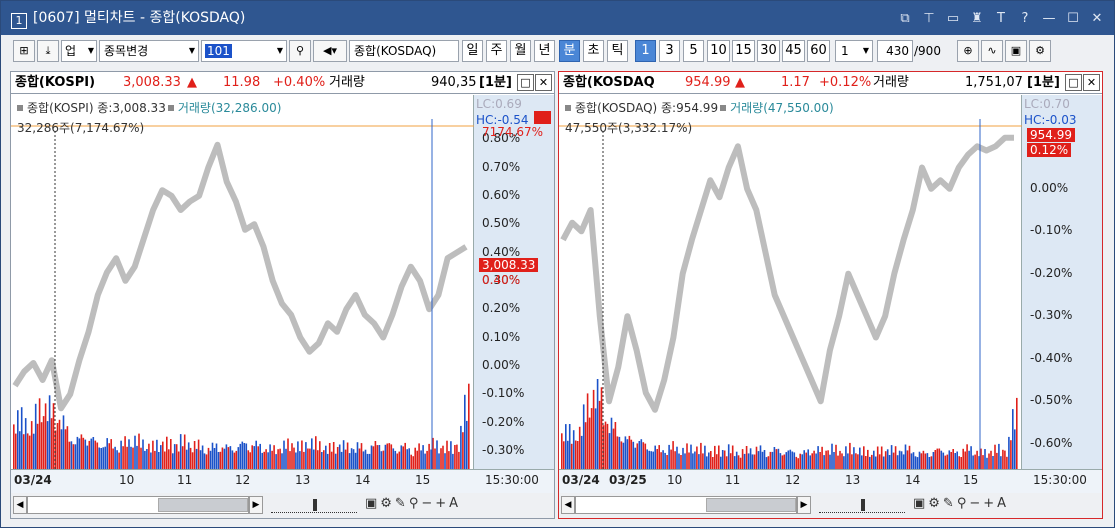 The width and height of the screenshot is (1115, 528). Describe the element at coordinates (1097, 18) in the screenshot. I see `close-icon: ✕` at that location.